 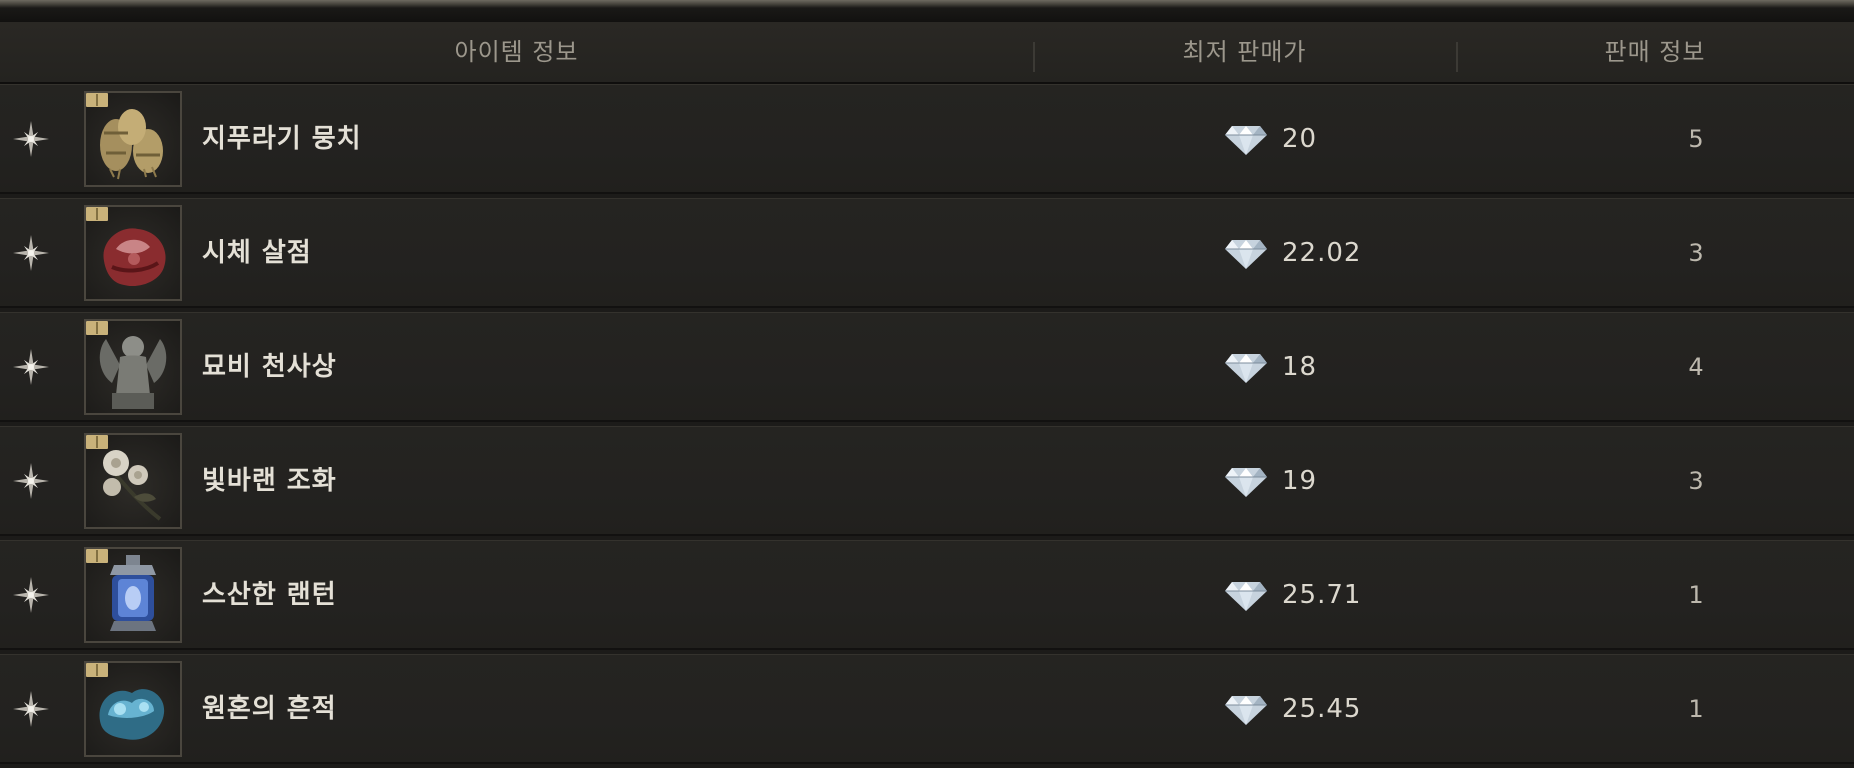 What do you see at coordinates (1655, 52) in the screenshot?
I see `column-header-sale-info: 판매 정보` at bounding box center [1655, 52].